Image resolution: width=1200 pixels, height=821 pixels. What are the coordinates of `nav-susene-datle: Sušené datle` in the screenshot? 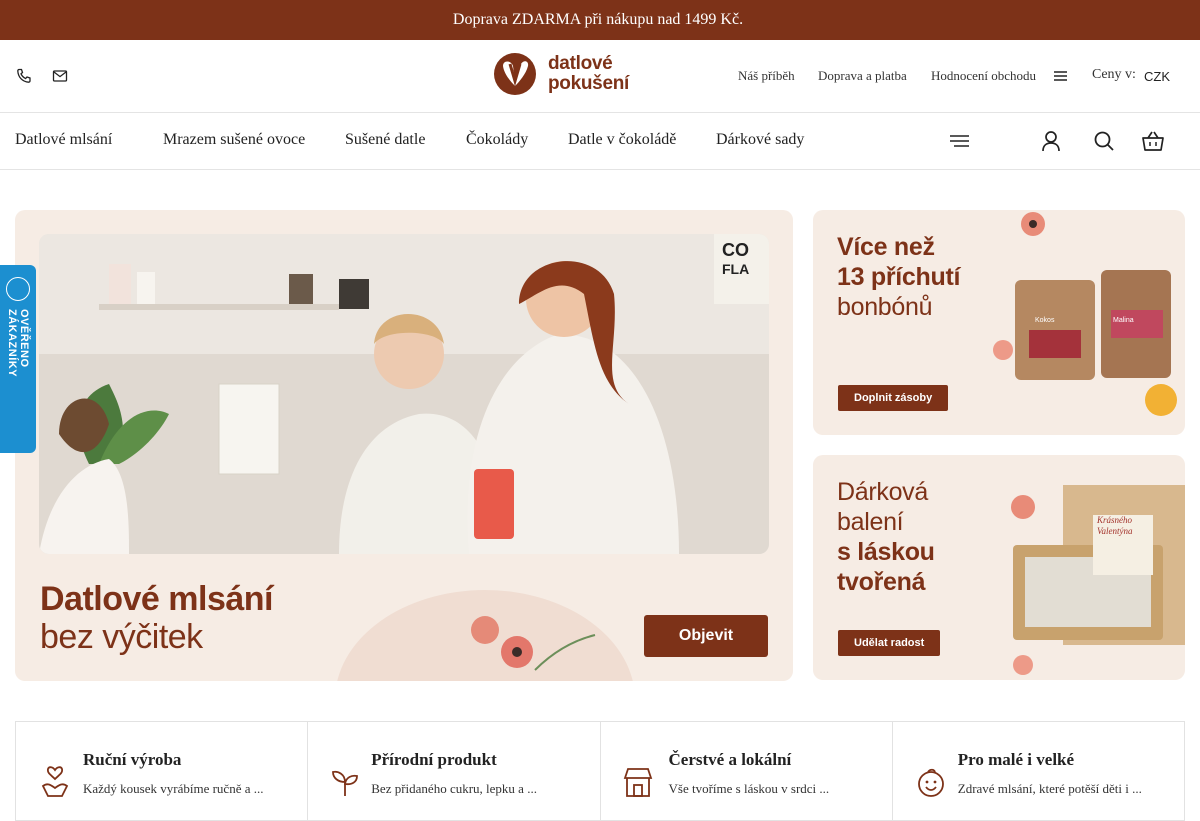 It's located at (385, 140).